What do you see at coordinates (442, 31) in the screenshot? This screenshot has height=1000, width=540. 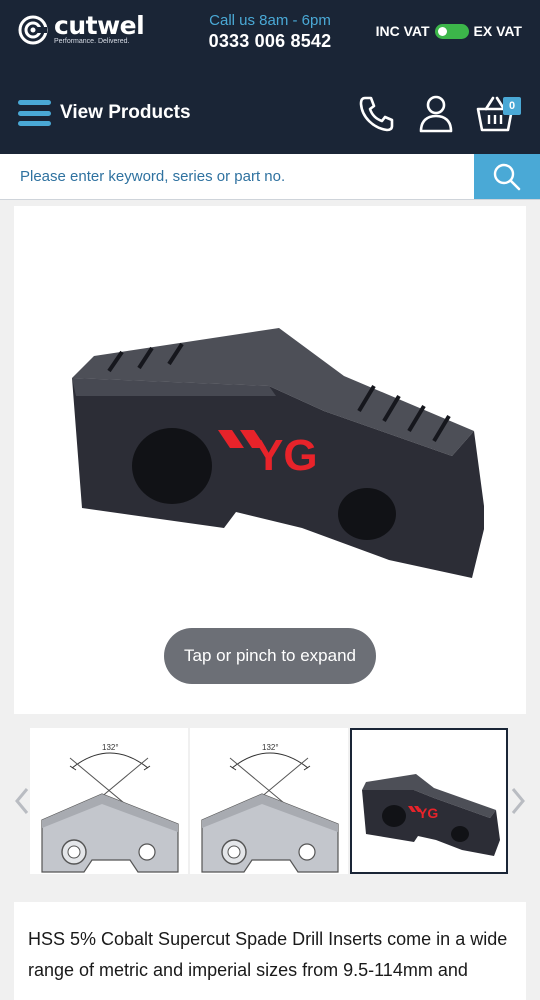 I see `vat-toggle-knob` at bounding box center [442, 31].